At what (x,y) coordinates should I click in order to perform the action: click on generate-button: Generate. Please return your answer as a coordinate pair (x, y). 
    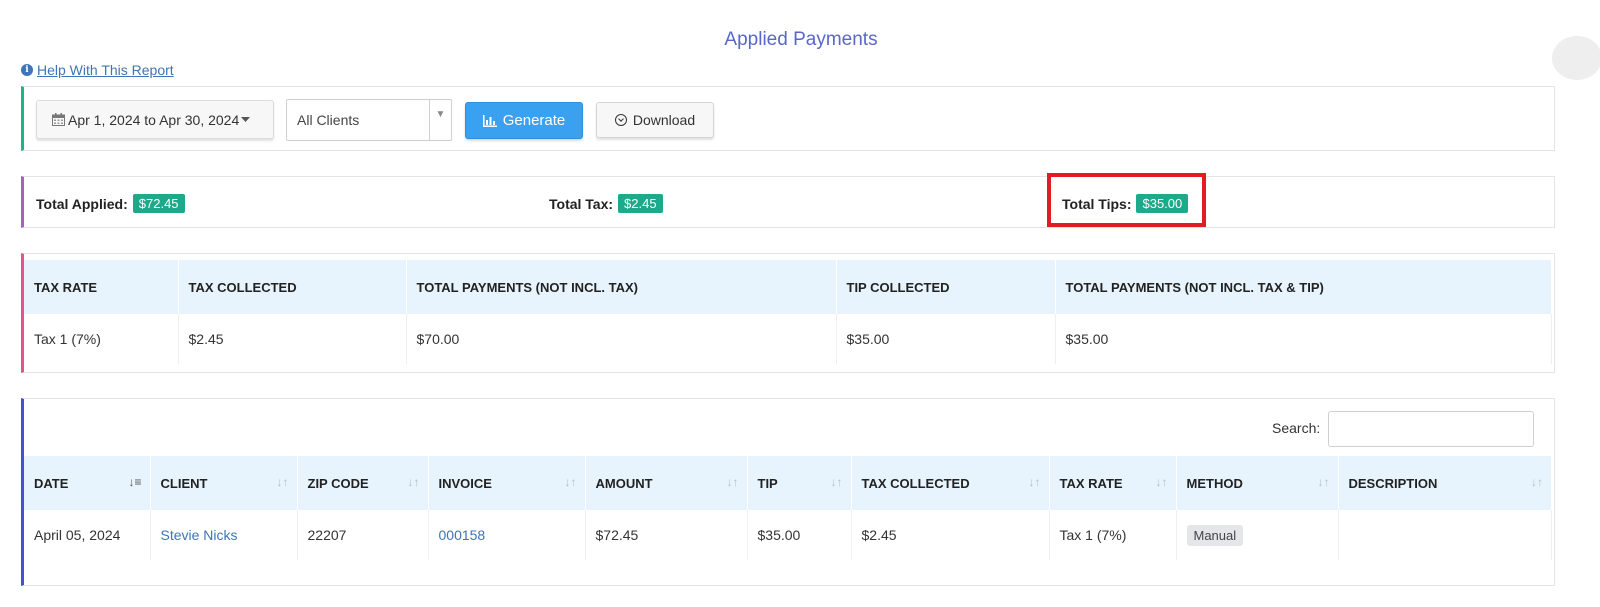
    Looking at the image, I should click on (524, 120).